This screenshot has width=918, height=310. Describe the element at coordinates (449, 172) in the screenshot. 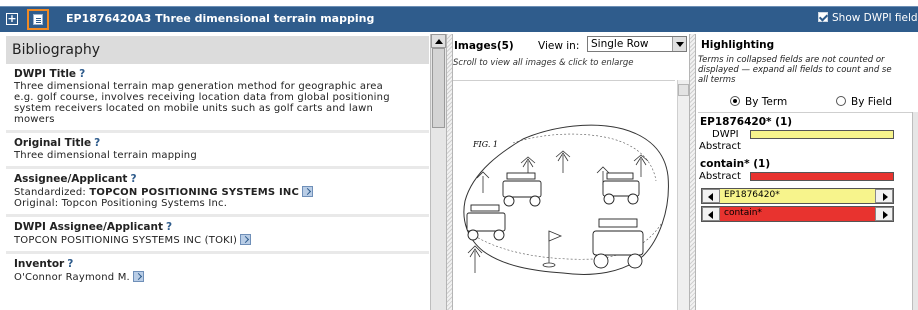

I see `panel-splitter-left` at that location.